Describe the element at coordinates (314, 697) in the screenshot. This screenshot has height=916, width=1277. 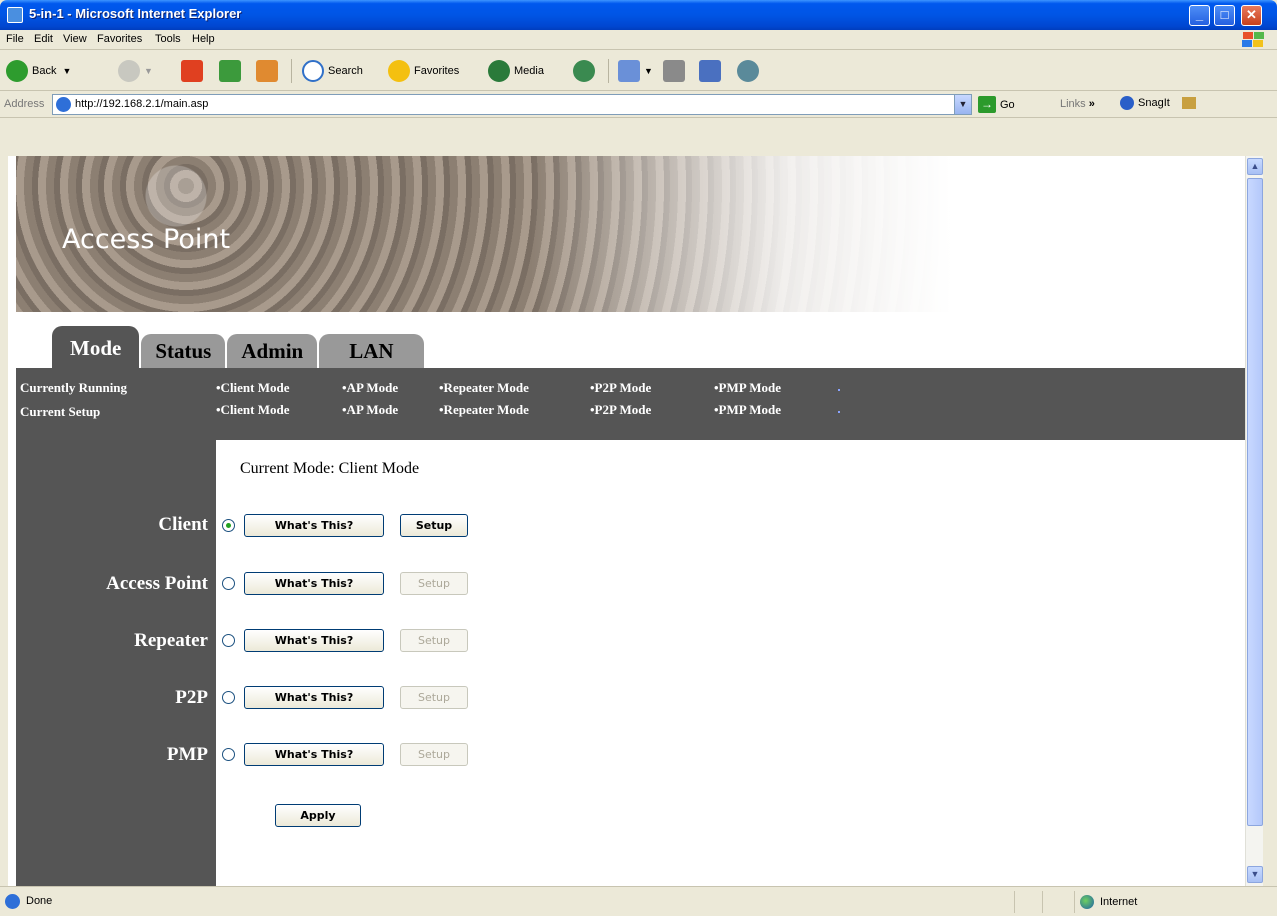
I see `p2p-whats-this-button: What's This?` at that location.